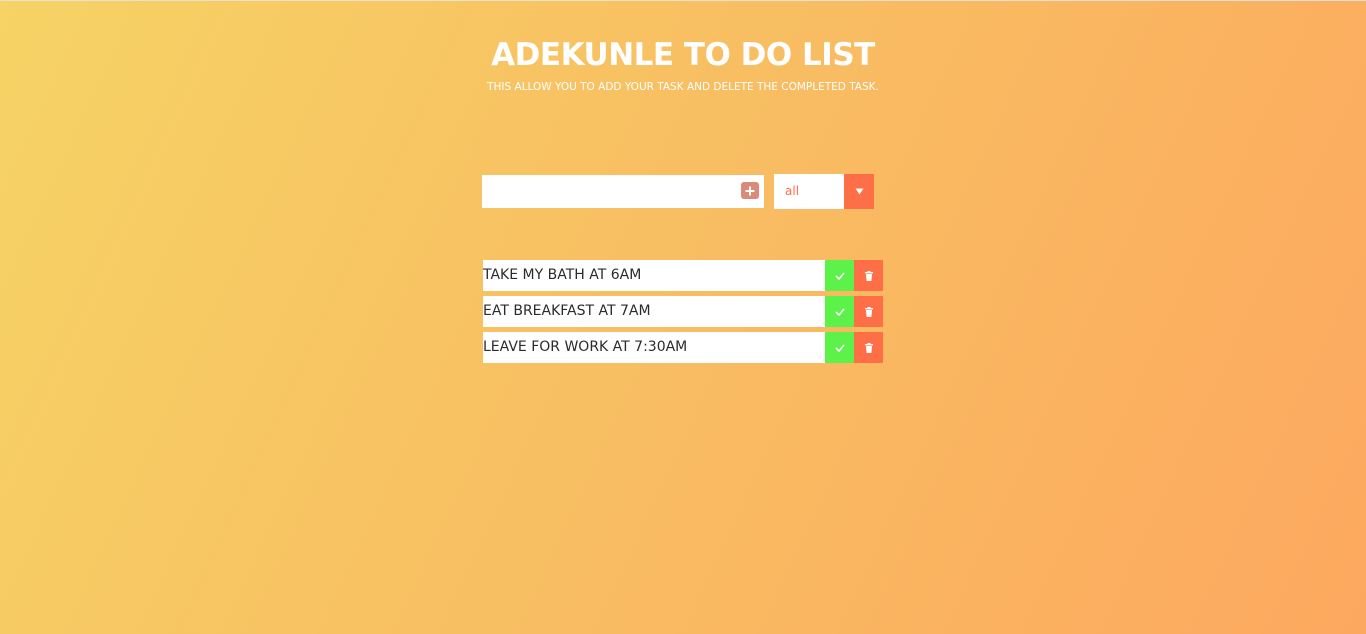  Describe the element at coordinates (683, 55) in the screenshot. I see `page-title: ADEKUNLE TO DO LIST` at that location.